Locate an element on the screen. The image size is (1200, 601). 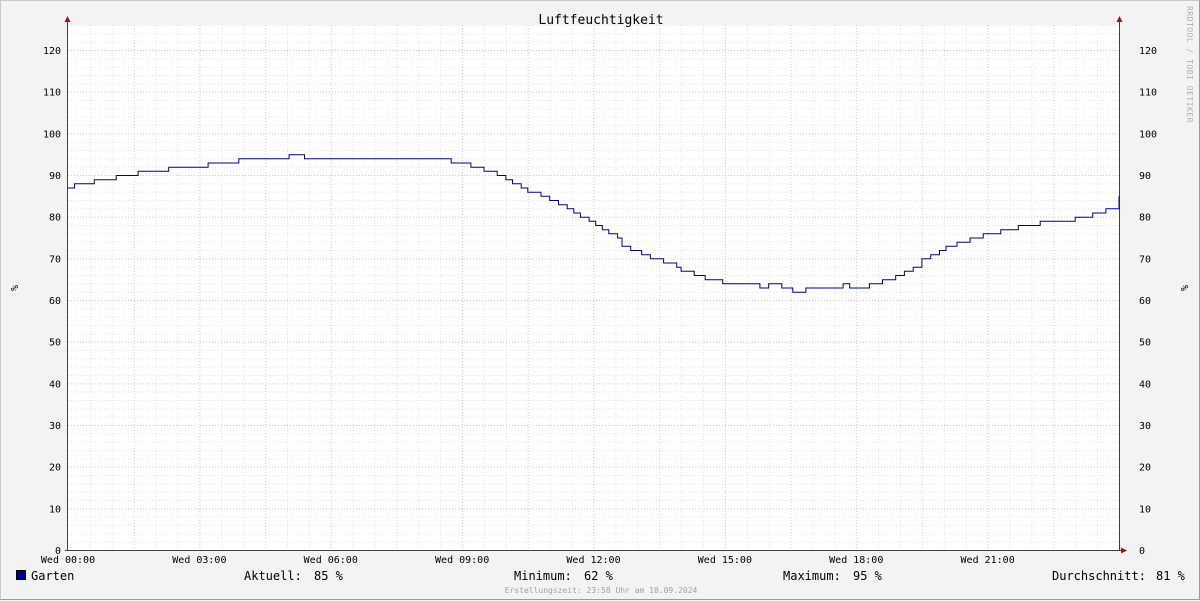
chart-title: Luftfeuchtigkeit is located at coordinates (600, 20).